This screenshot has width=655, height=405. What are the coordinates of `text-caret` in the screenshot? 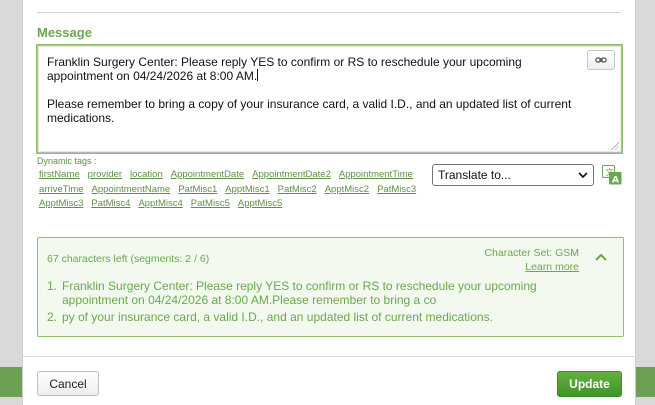 It's located at (258, 75).